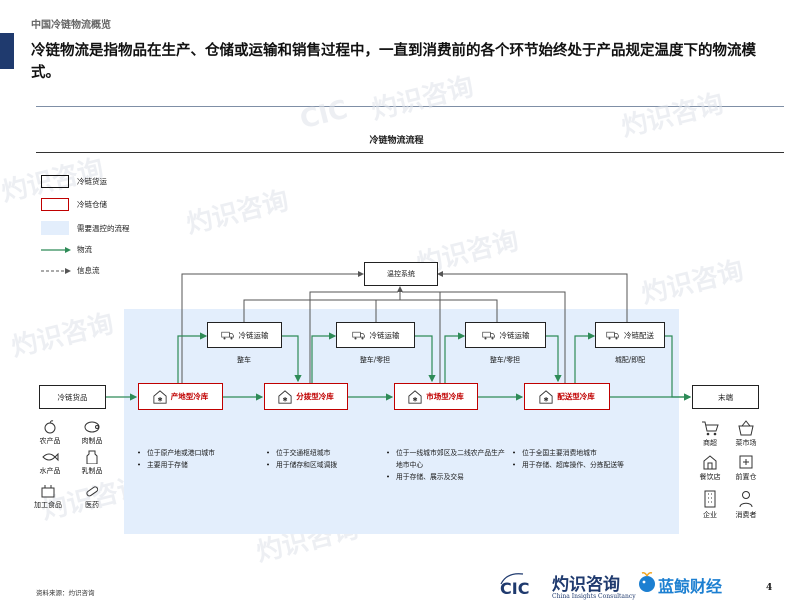 Image resolution: width=793 pixels, height=613 pixels. What do you see at coordinates (445, 396) in the screenshot?
I see `warehouse-label: 市场型冷库` at bounding box center [445, 396].